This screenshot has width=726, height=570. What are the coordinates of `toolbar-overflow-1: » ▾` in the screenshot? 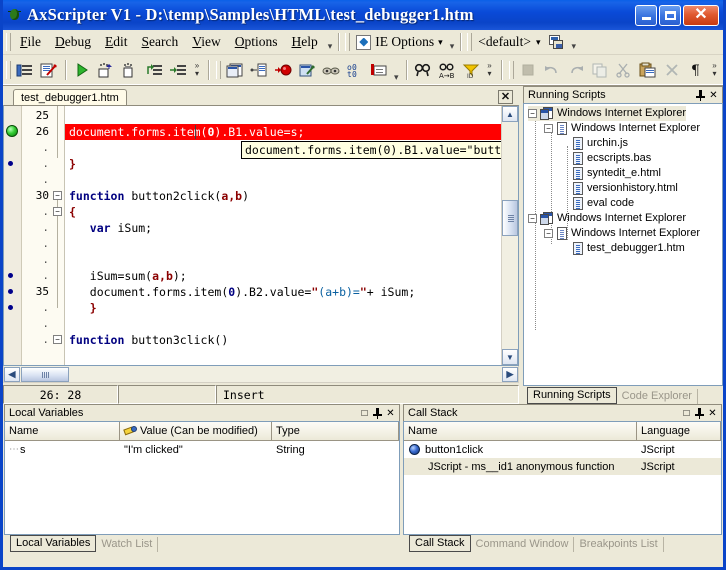 It's located at (197, 70).